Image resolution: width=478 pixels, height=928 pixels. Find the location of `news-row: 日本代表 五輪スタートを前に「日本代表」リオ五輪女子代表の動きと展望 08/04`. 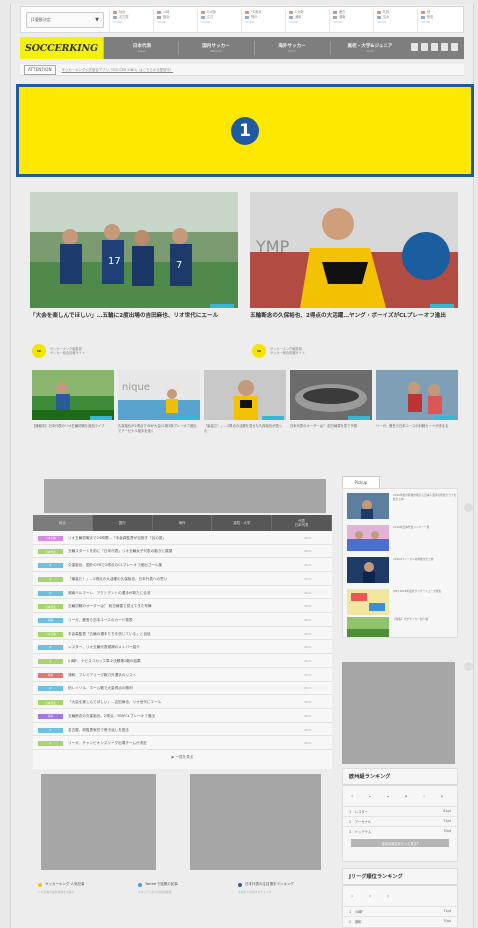

news-row: 日本代表 五輪スタートを前に「日本代表」リオ五輪女子代表の動きと展望 08/04 is located at coordinates (182, 553).